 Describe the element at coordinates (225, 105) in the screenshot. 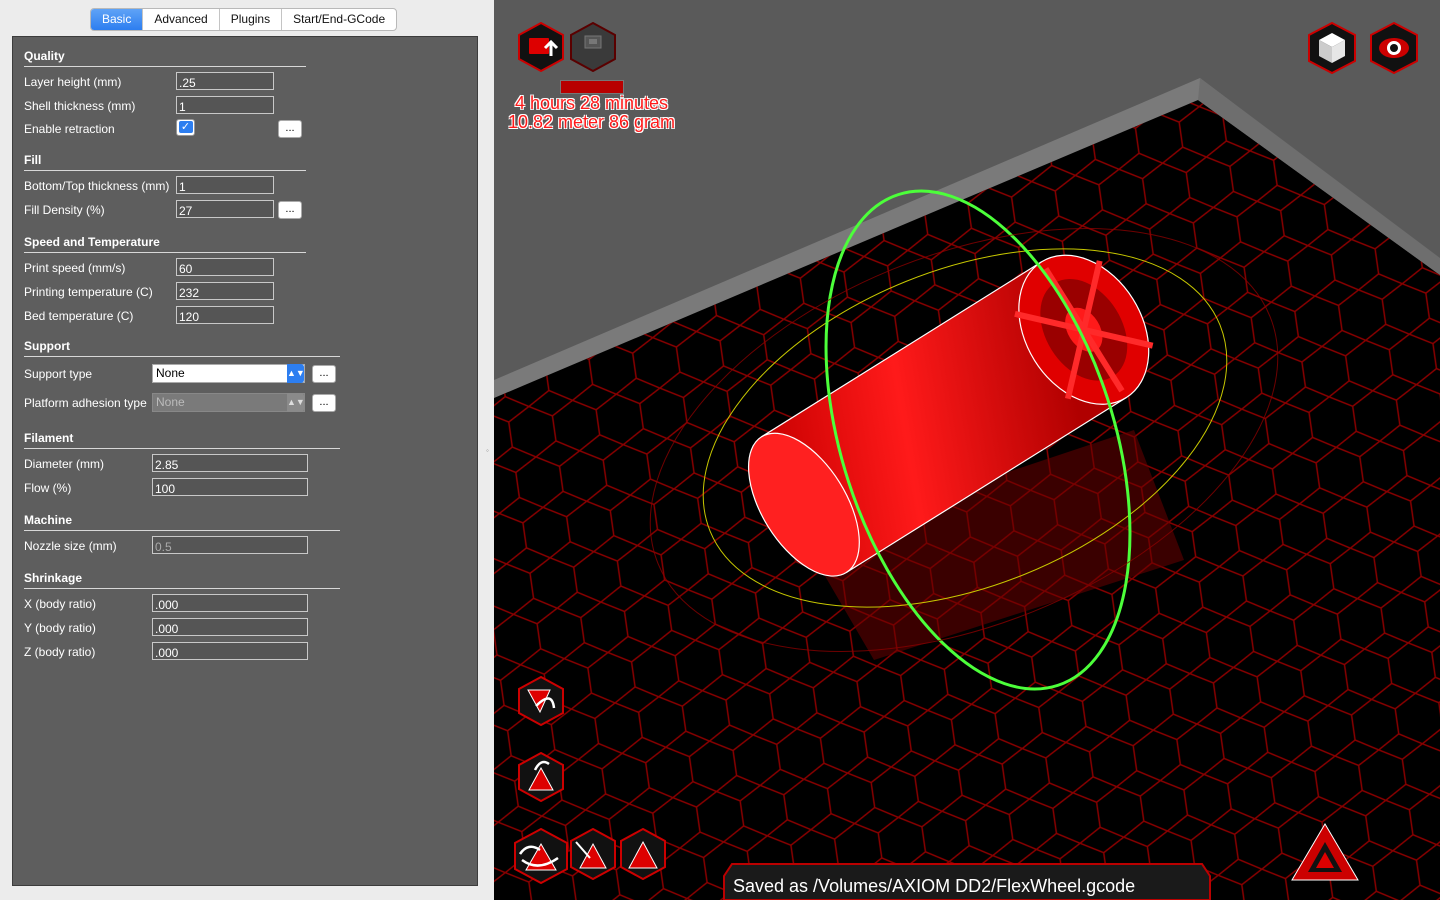

I see `shell-thickness-input: 1` at that location.